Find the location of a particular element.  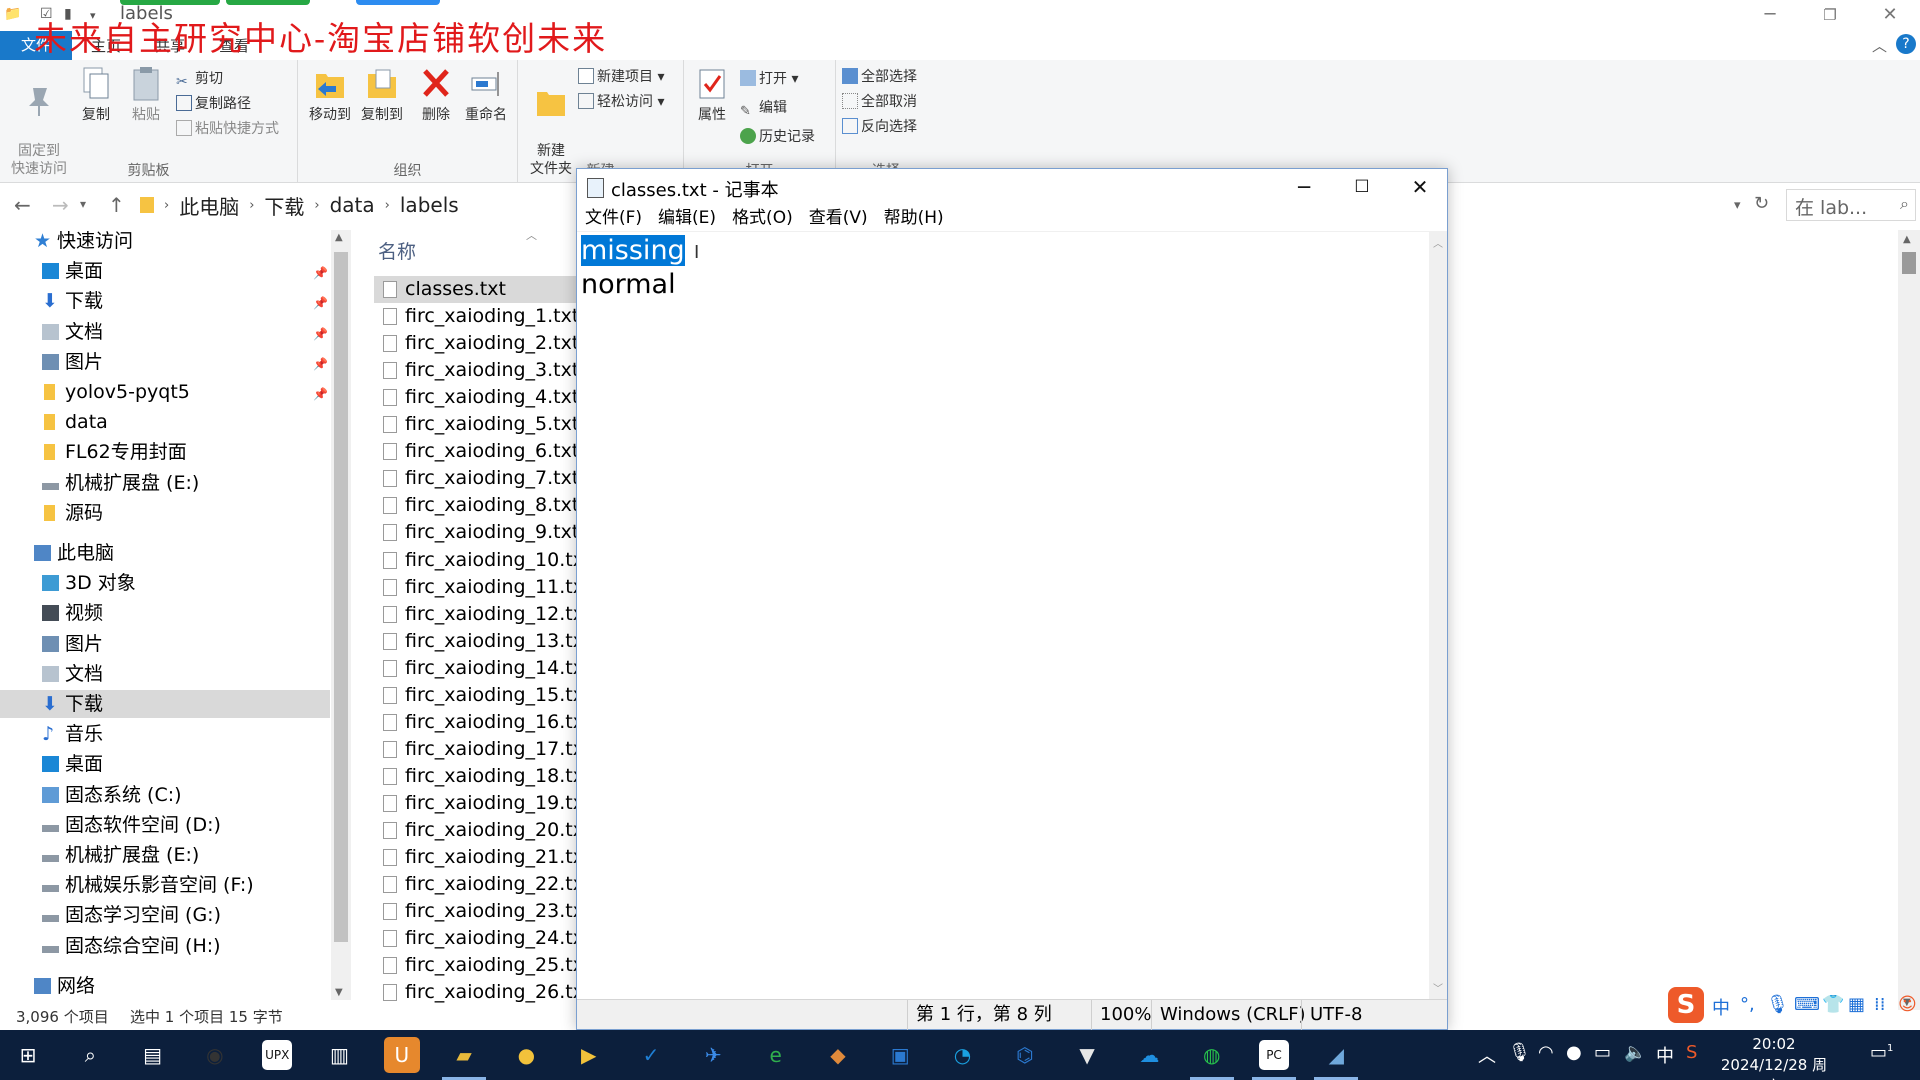

feishu-icon: ✈ is located at coordinates (713, 1055).